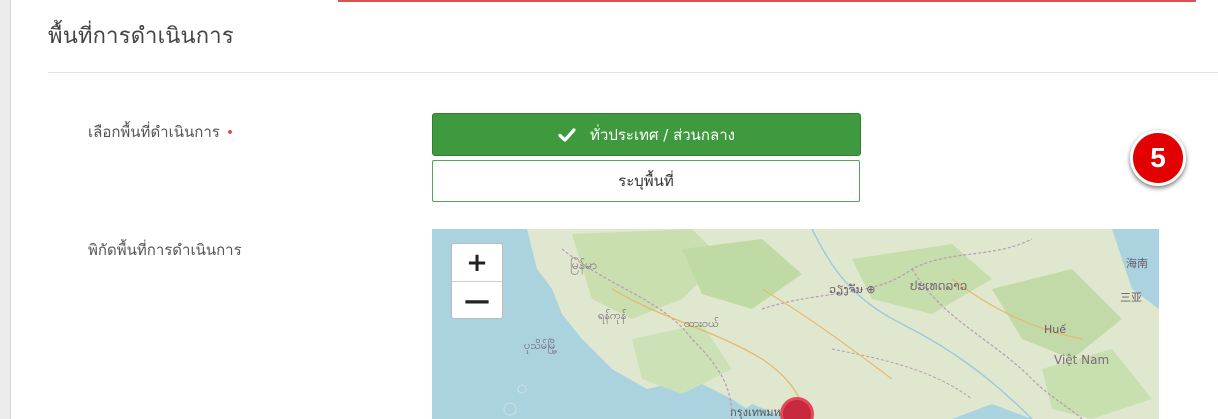  What do you see at coordinates (767, 1) in the screenshot?
I see `top-accent-bar` at bounding box center [767, 1].